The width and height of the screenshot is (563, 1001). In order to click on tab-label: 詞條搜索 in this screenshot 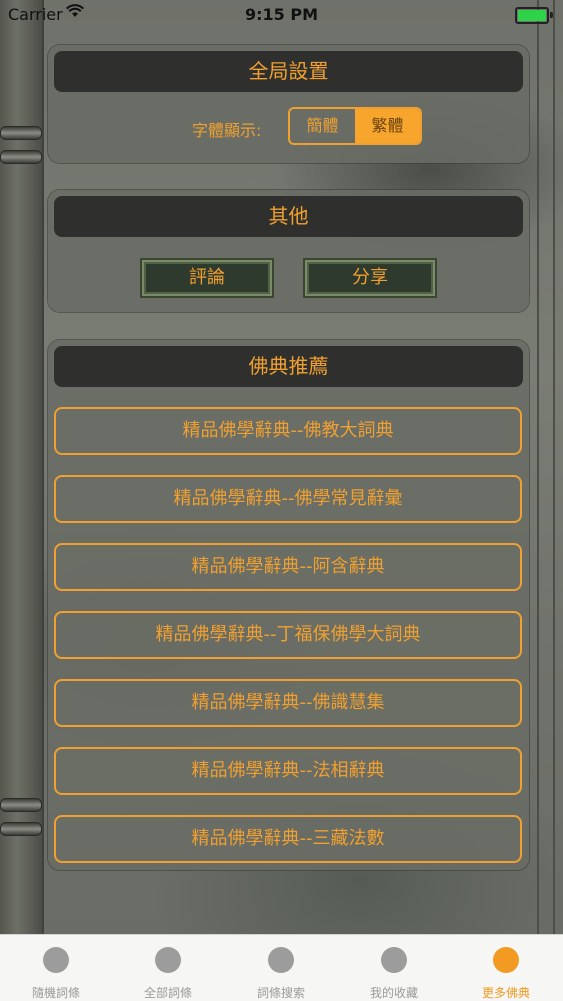, I will do `click(280, 993)`.